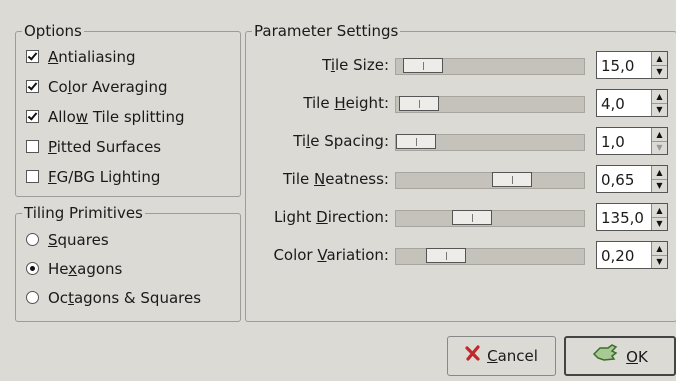  Describe the element at coordinates (83, 240) in the screenshot. I see `tiling-text-post: quares` at that location.